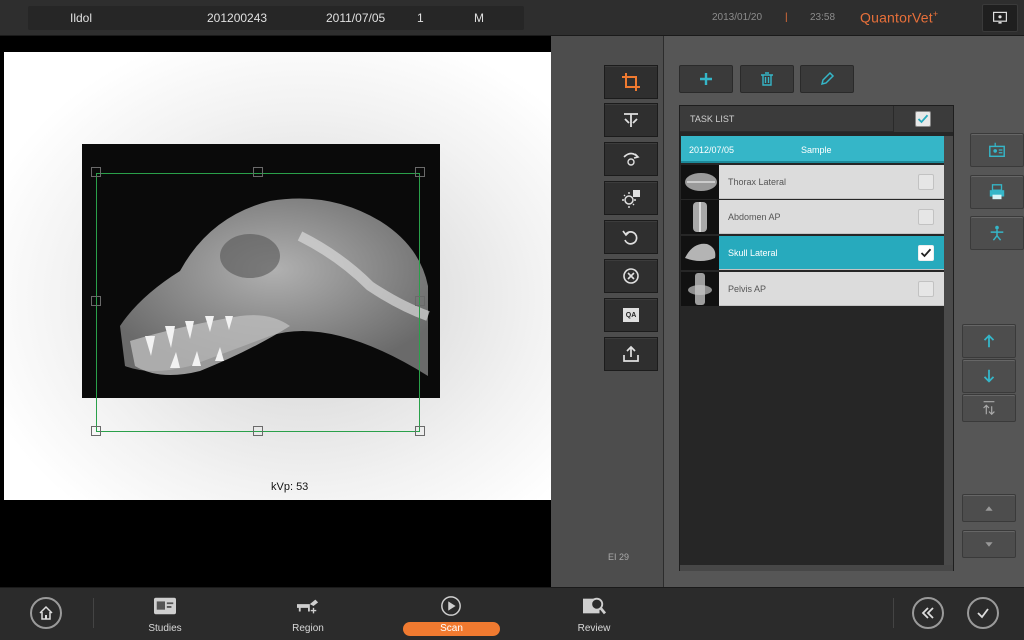  I want to click on pencil-icon, so click(827, 78).